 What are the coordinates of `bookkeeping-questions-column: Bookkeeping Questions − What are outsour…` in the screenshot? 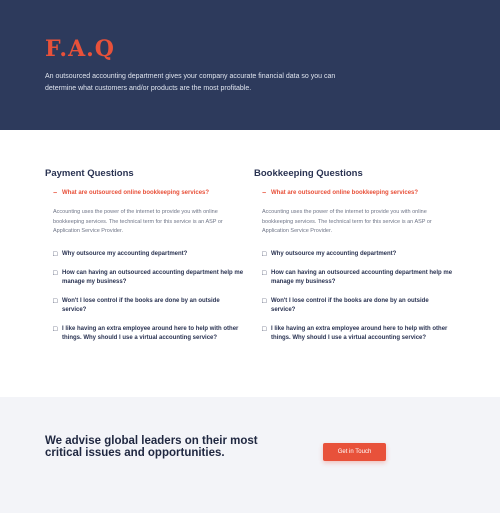 It's located at (354, 260).